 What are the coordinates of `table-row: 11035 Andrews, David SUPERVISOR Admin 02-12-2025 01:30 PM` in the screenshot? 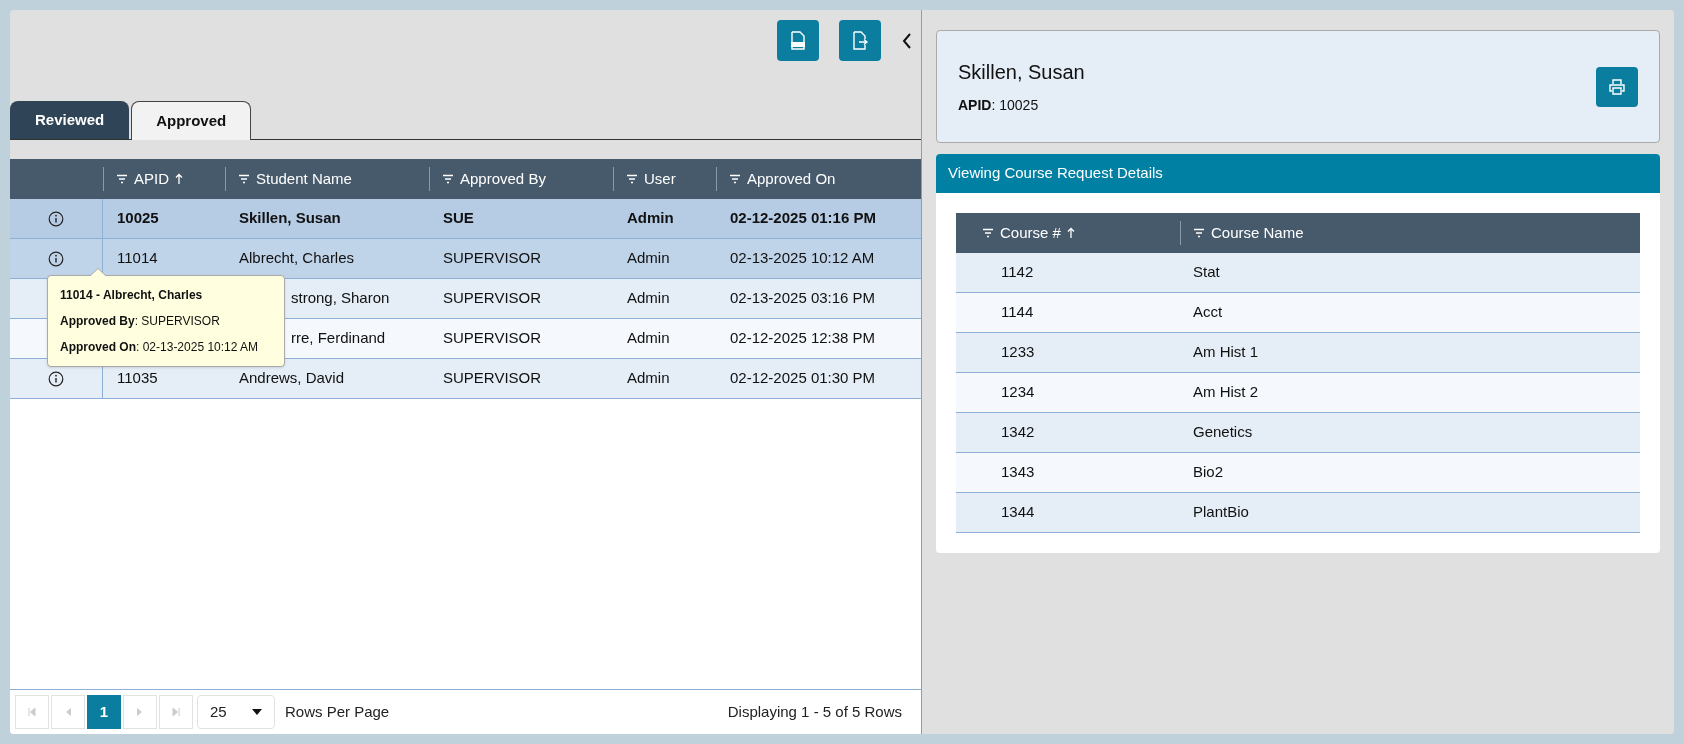 It's located at (465, 379).